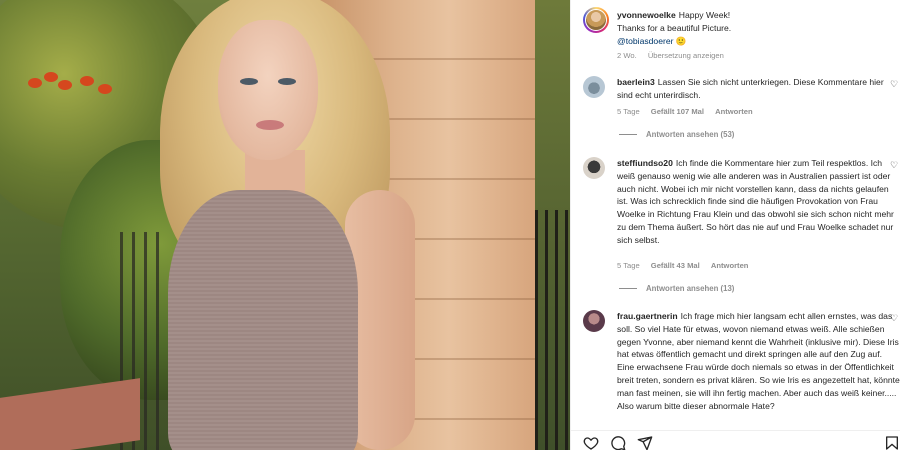 The image size is (900, 450). Describe the element at coordinates (268, 90) in the screenshot. I see `face` at that location.